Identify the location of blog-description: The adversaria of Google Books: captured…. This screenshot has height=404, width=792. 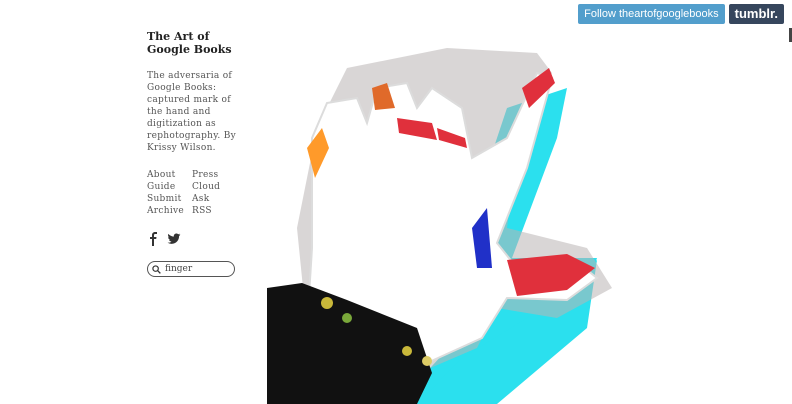
(192, 112).